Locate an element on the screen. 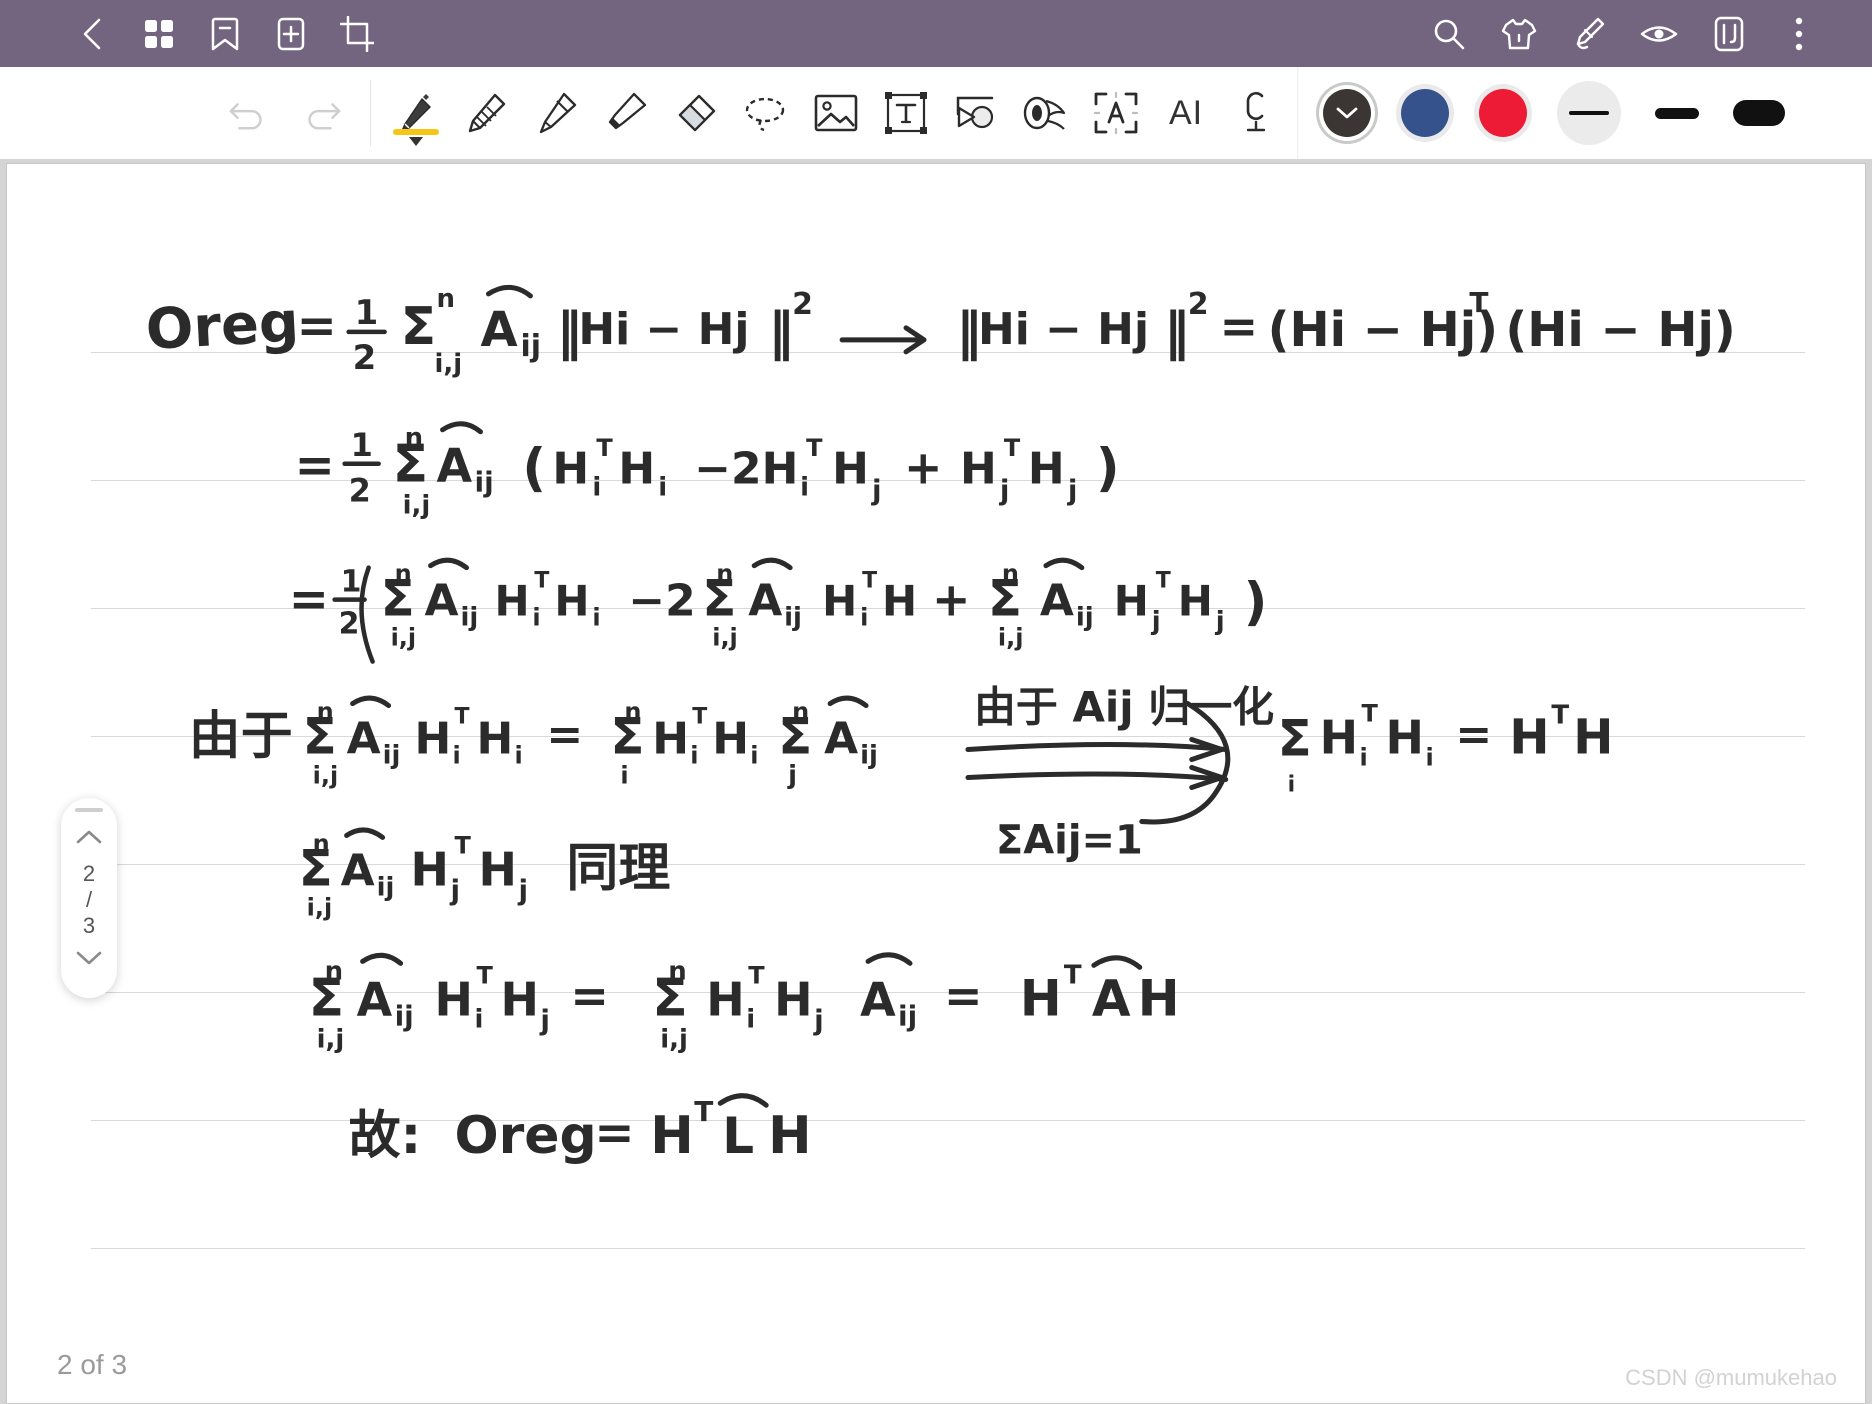 The image size is (1872, 1404). svg-text: 1 is located at coordinates (367, 313).